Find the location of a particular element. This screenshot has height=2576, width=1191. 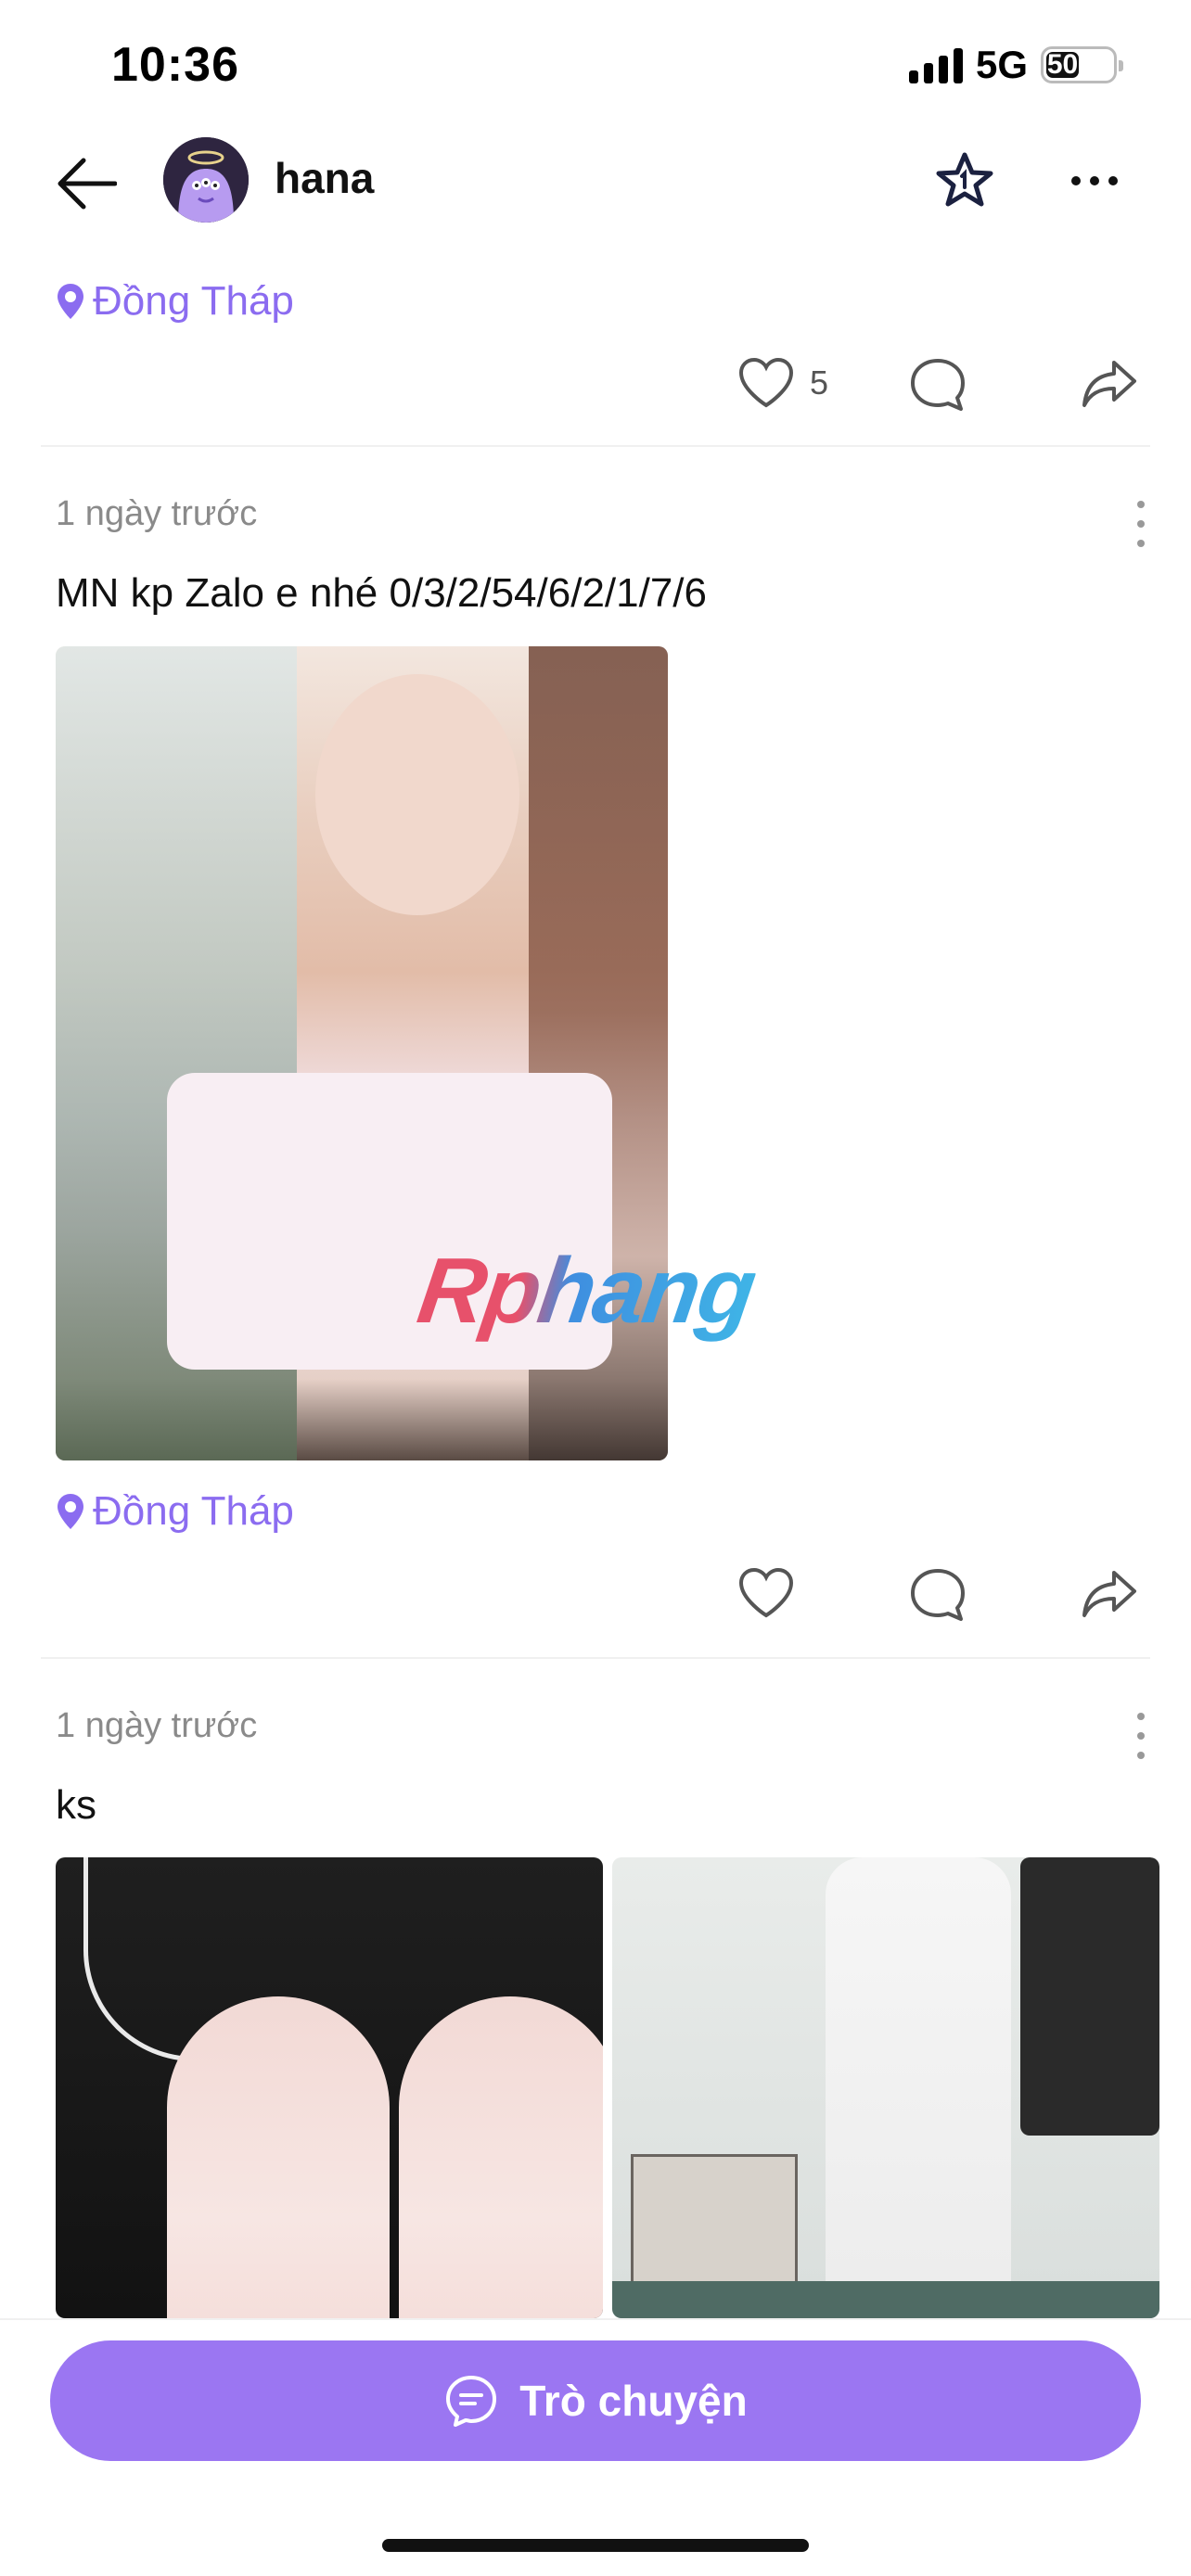

network-label: 5G is located at coordinates (1001, 64).